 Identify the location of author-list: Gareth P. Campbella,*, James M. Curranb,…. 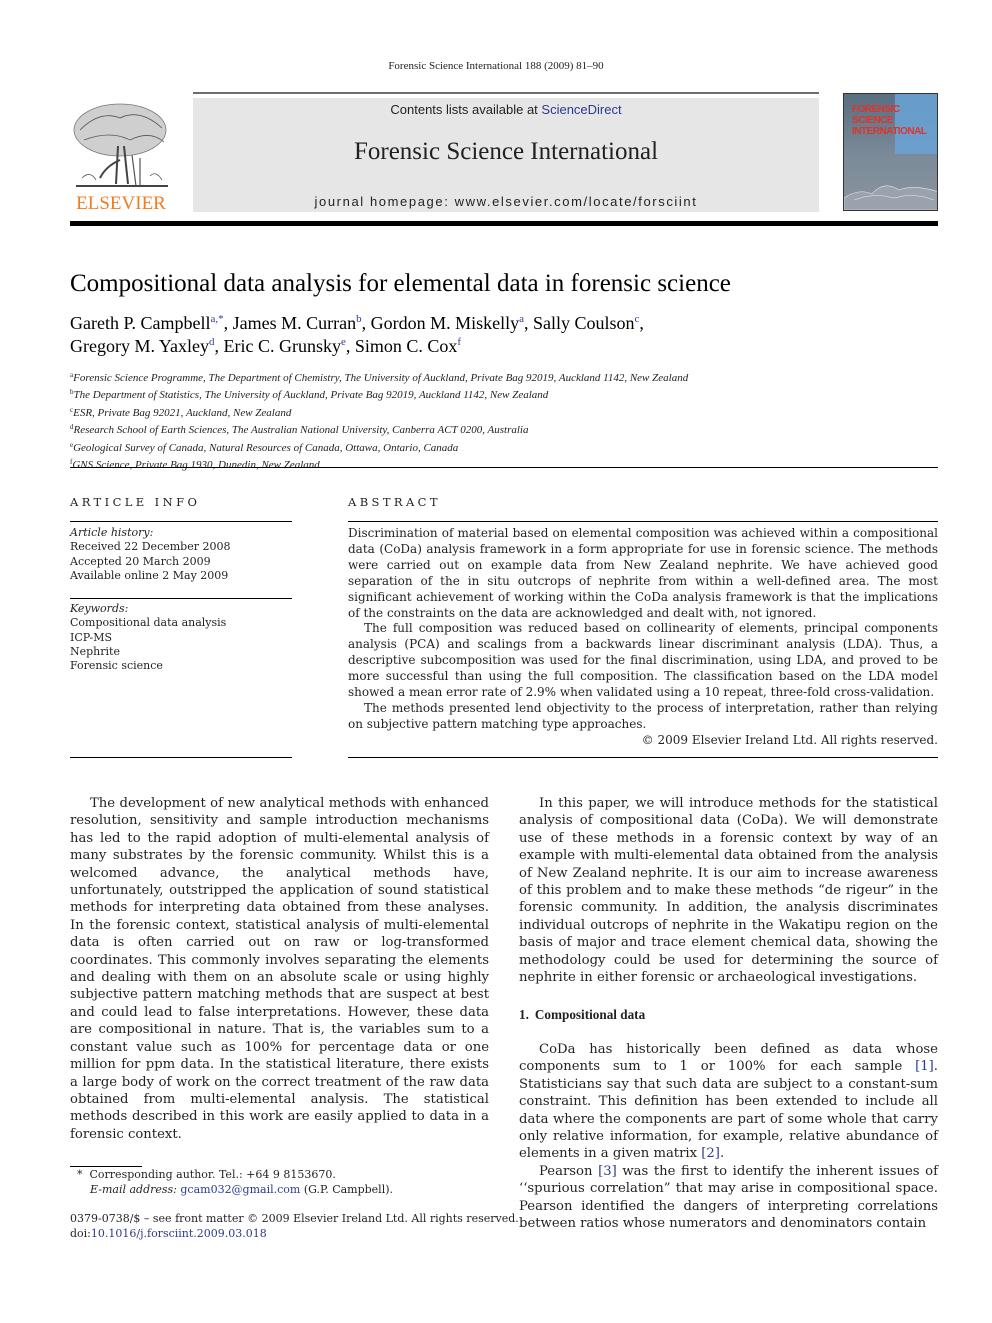
(357, 323).